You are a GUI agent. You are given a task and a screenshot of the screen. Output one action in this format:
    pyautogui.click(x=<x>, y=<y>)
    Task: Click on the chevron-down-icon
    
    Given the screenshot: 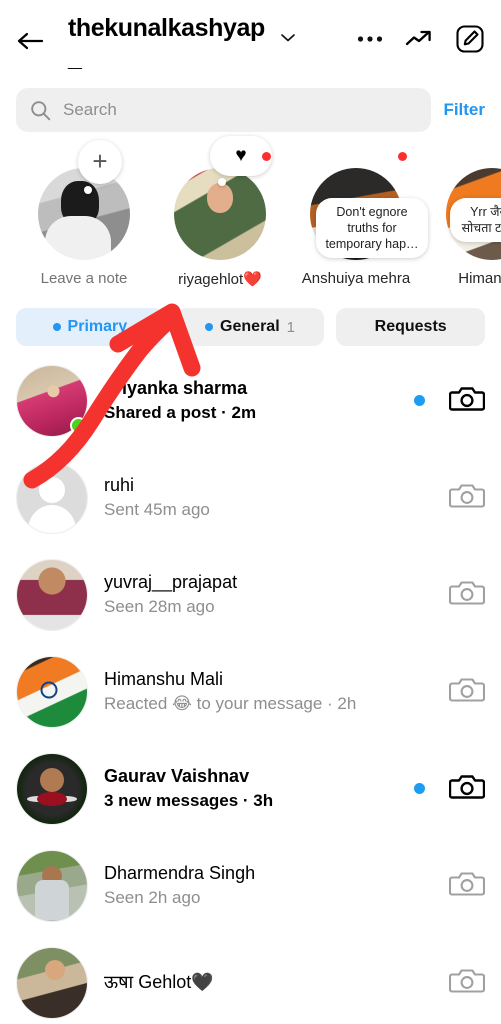 What is the action you would take?
    pyautogui.click(x=288, y=31)
    